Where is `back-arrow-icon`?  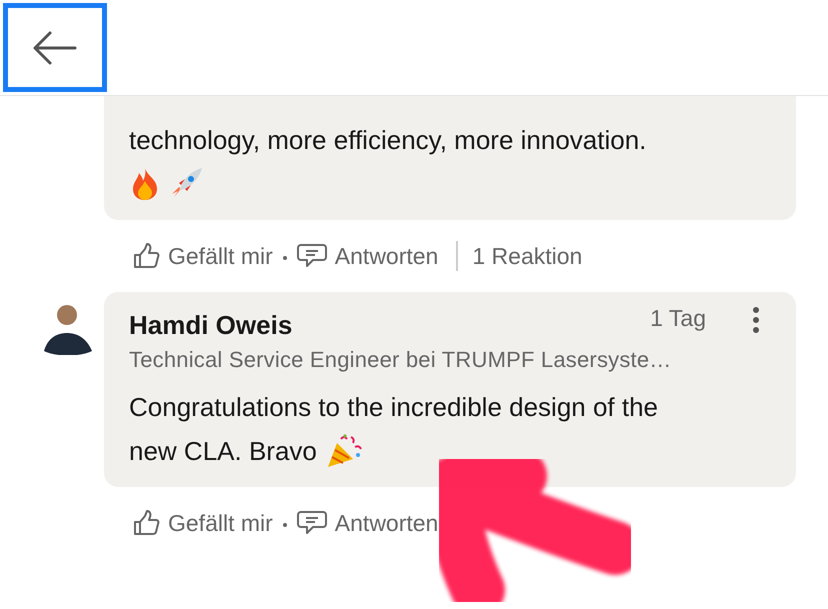 back-arrow-icon is located at coordinates (55, 47).